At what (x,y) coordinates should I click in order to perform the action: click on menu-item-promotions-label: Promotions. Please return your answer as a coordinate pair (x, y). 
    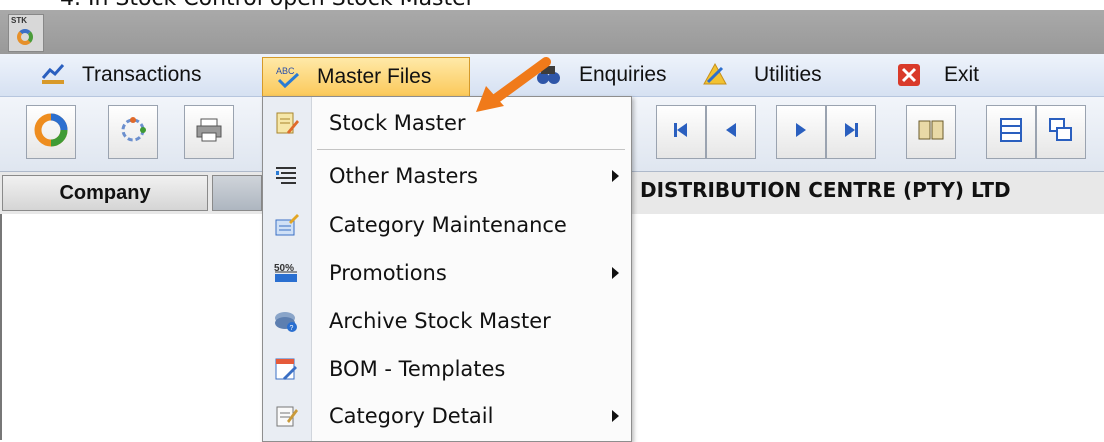
    Looking at the image, I should click on (388, 273).